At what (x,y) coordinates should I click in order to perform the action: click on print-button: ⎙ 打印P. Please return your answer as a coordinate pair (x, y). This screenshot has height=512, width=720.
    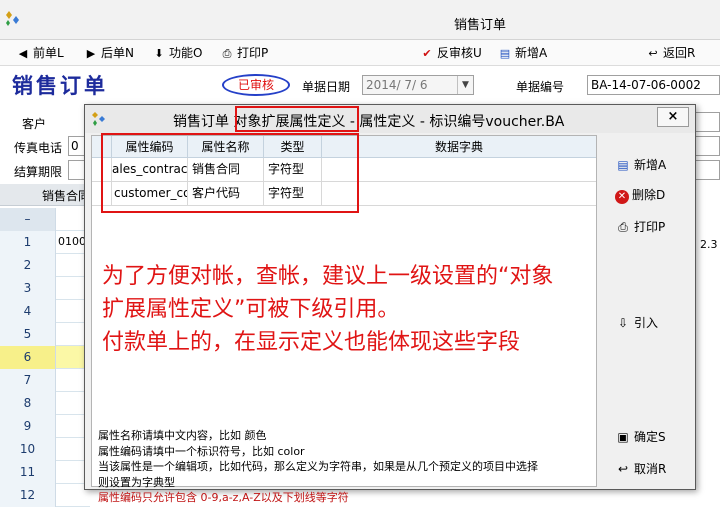
    Looking at the image, I should click on (244, 53).